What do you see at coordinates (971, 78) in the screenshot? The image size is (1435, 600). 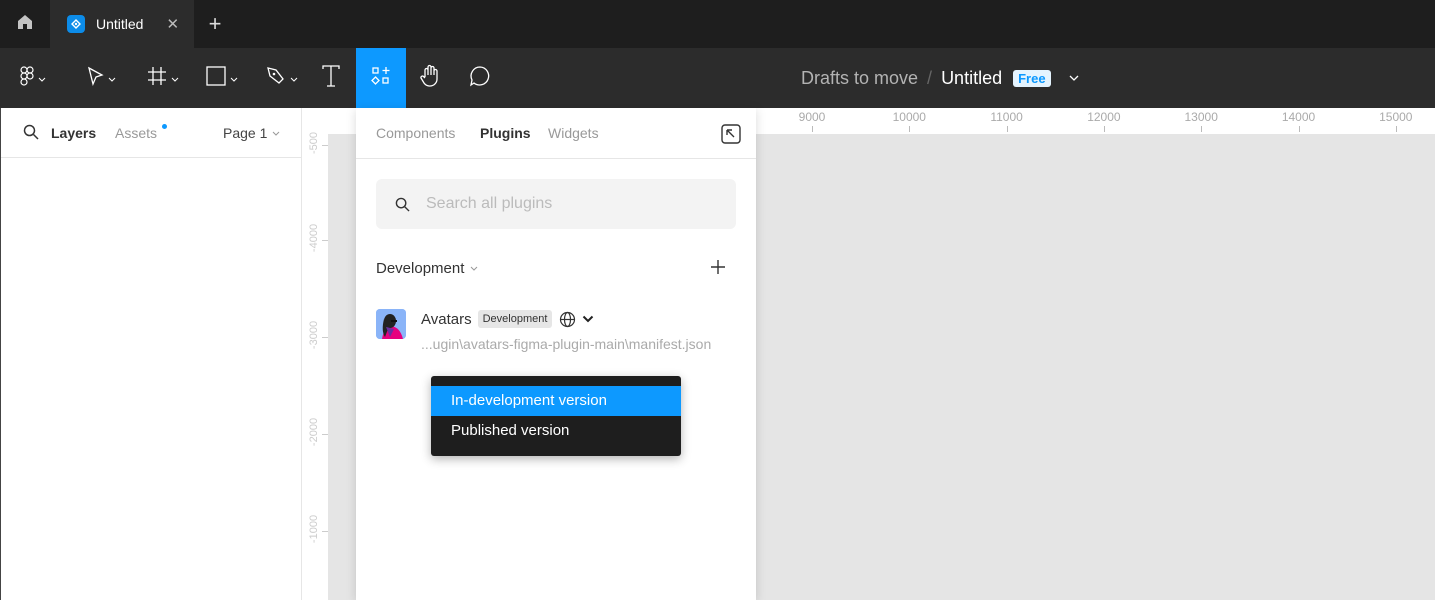 I see `file-name: Untitled` at bounding box center [971, 78].